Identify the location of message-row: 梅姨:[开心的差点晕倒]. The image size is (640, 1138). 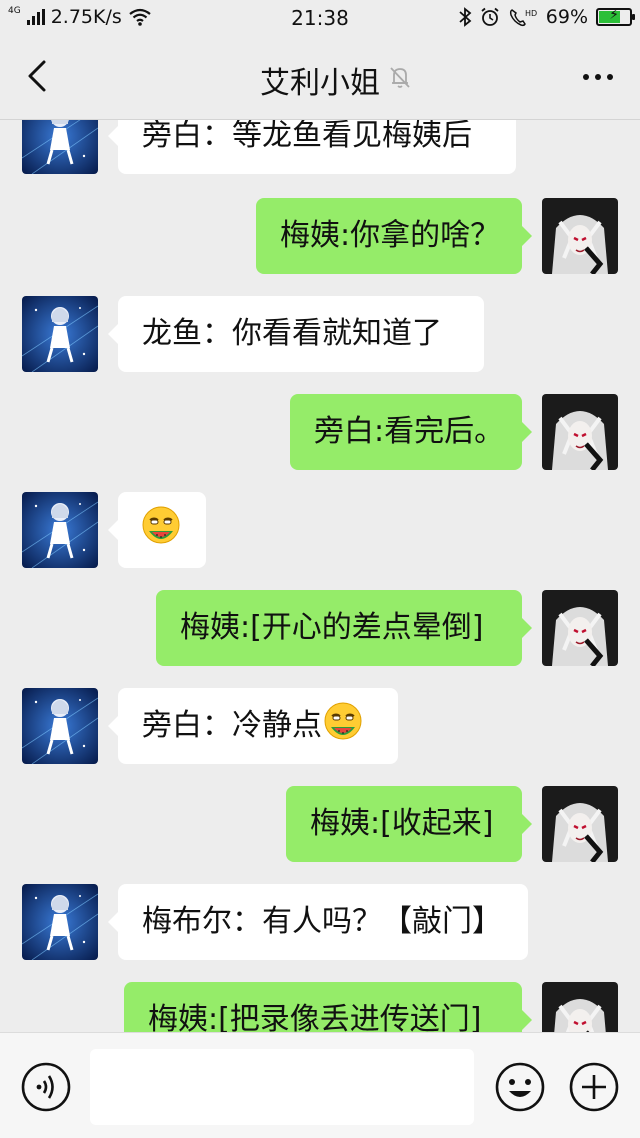
(320, 628).